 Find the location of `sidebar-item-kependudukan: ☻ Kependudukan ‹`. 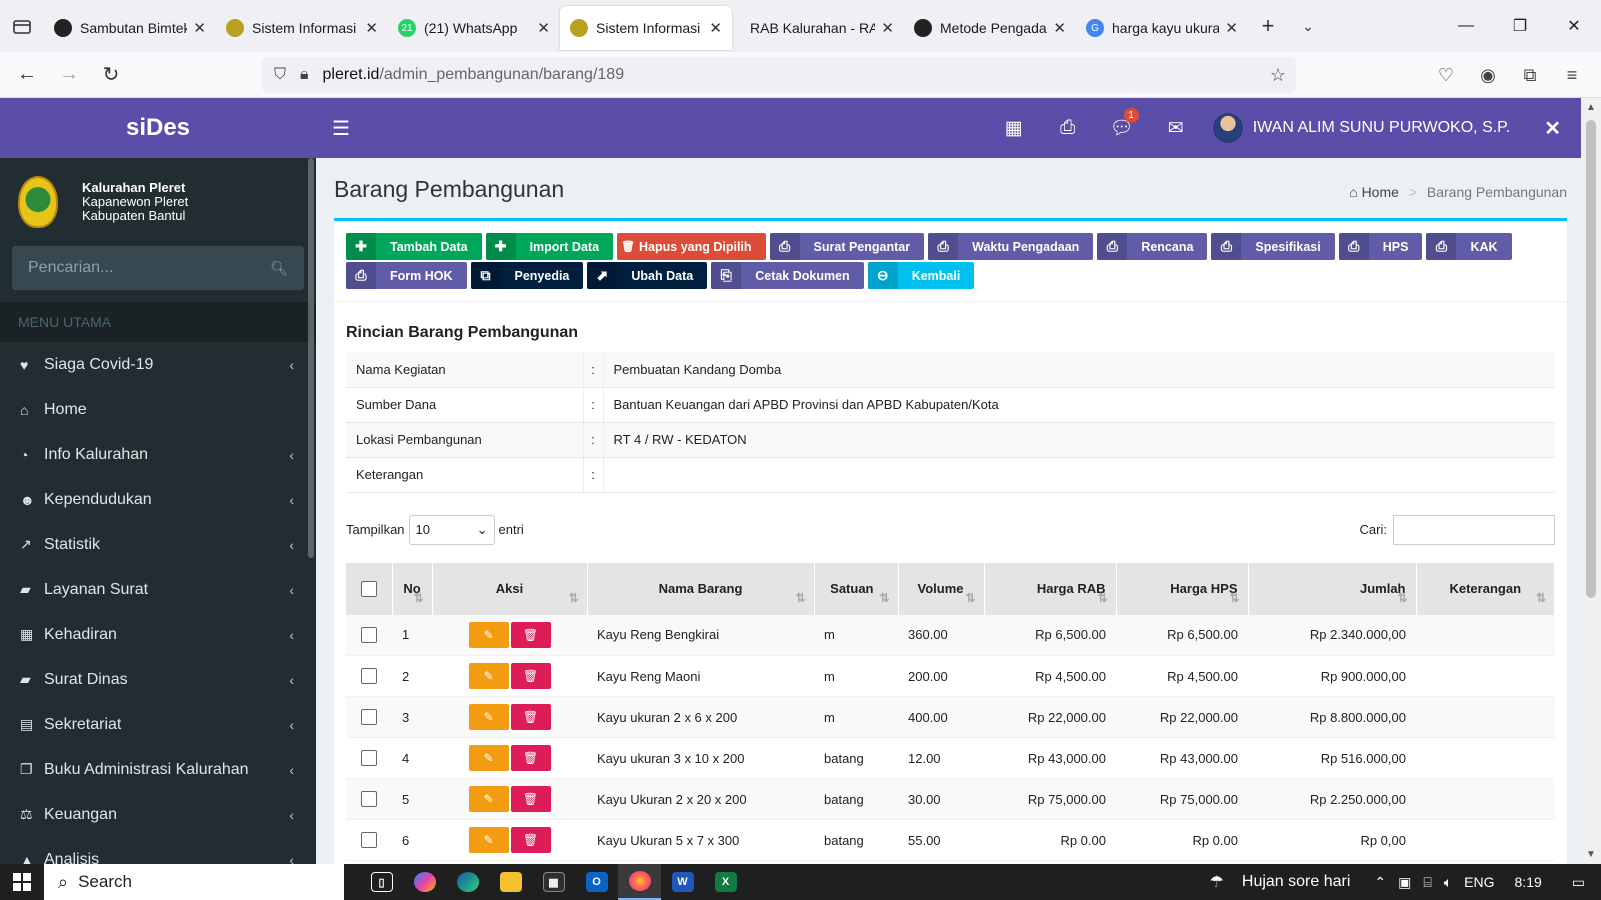

sidebar-item-kependudukan: ☻ Kependudukan ‹ is located at coordinates (158, 499).